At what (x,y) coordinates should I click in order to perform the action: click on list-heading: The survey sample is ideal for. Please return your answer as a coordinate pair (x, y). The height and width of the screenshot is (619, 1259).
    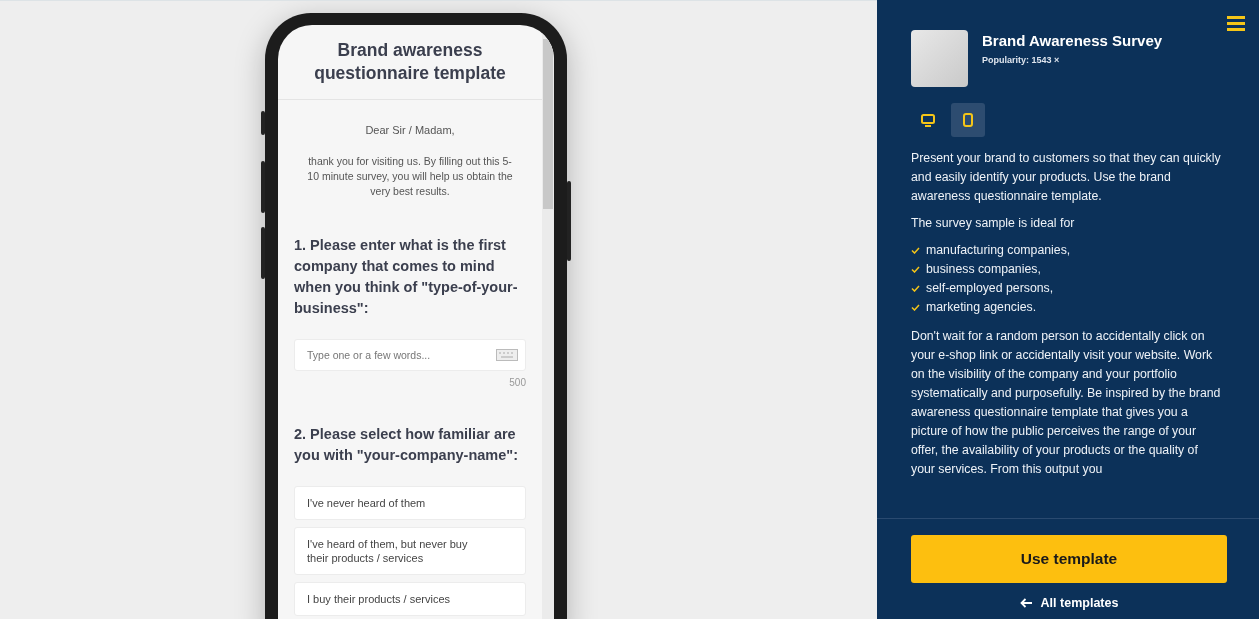
    Looking at the image, I should click on (993, 223).